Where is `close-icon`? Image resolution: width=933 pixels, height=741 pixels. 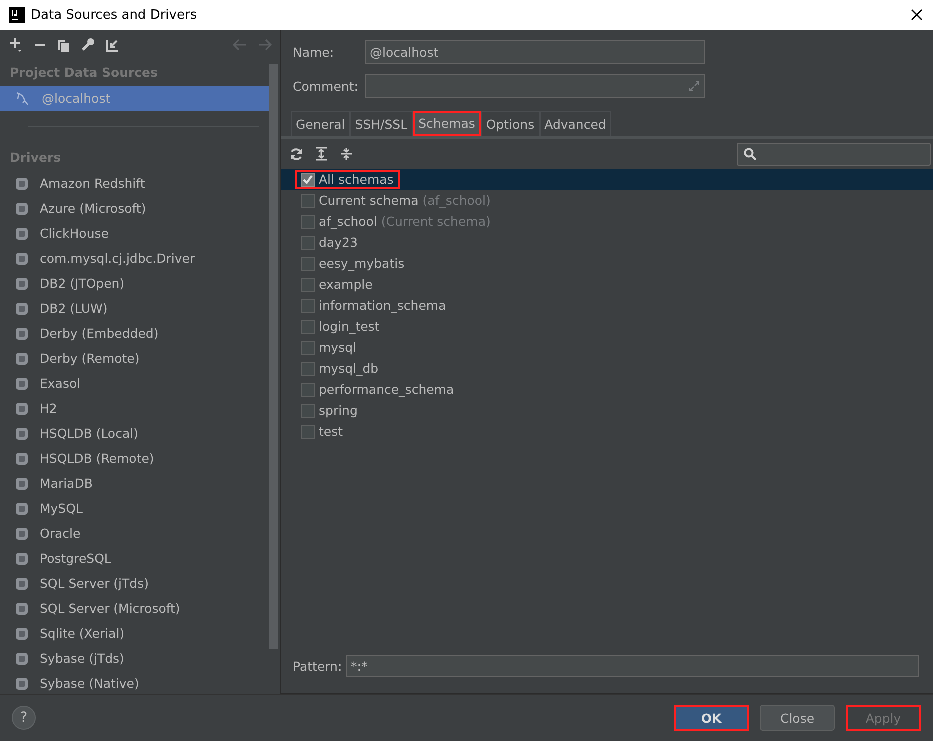 close-icon is located at coordinates (917, 15).